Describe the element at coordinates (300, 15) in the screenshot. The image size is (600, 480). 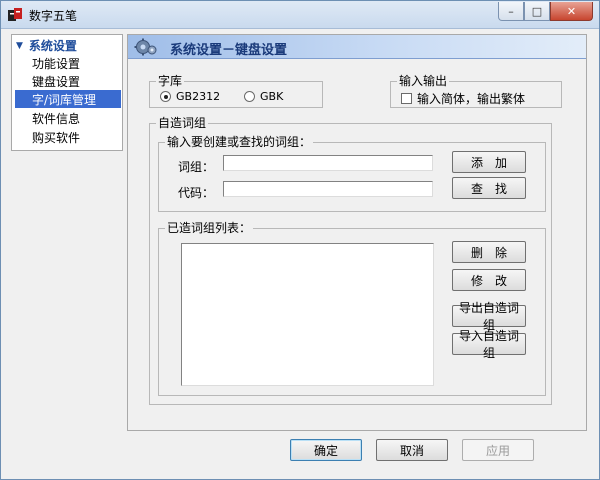
I see `title-bar: 数字五笔 – □ ✕` at that location.